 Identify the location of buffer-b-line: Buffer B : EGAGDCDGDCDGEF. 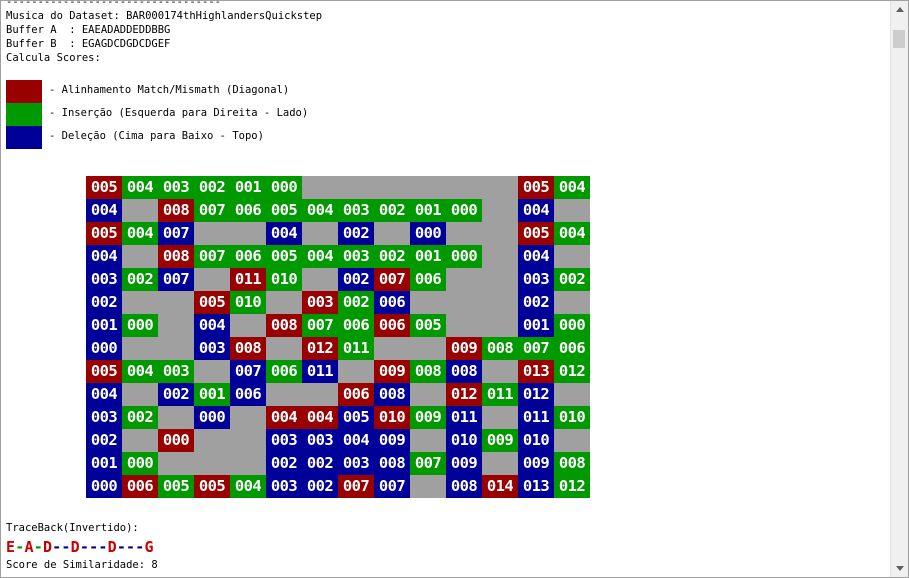
(88, 44).